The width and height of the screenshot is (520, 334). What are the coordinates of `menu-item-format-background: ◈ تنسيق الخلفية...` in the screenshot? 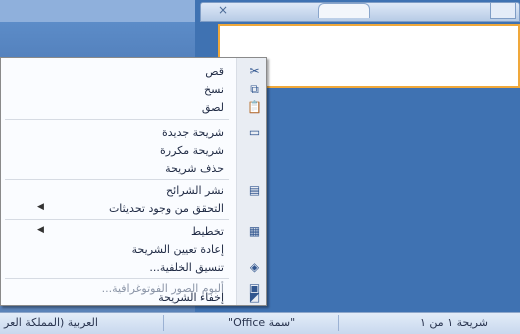 It's located at (134, 267).